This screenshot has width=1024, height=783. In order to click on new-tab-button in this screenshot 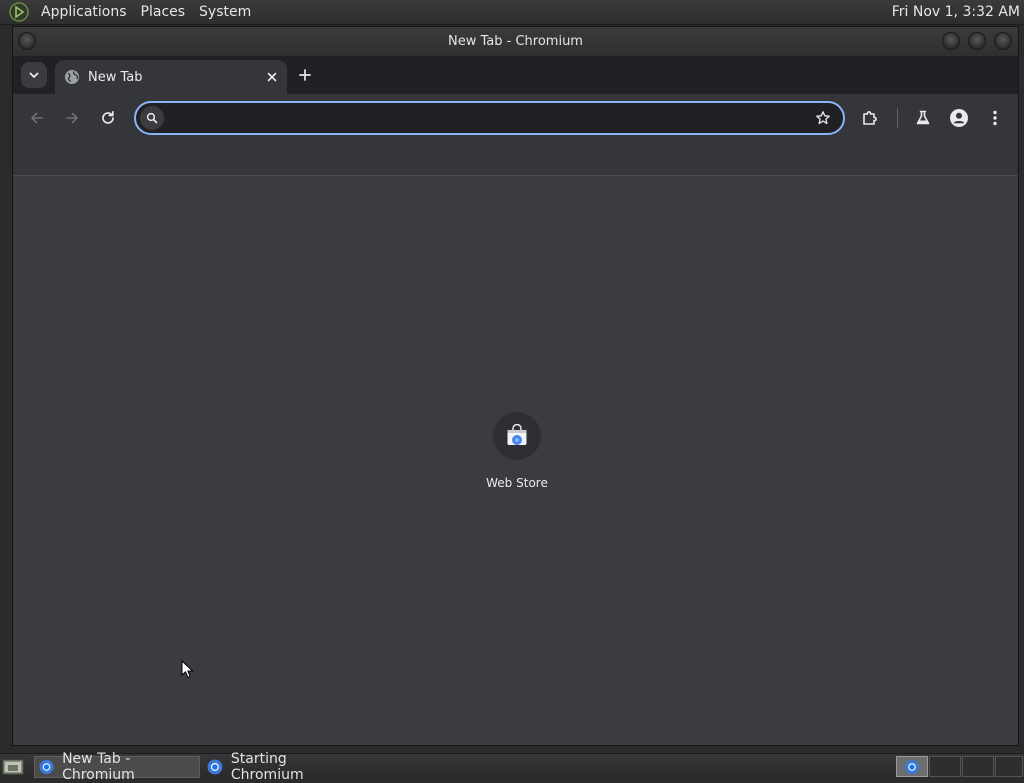, I will do `click(305, 75)`.